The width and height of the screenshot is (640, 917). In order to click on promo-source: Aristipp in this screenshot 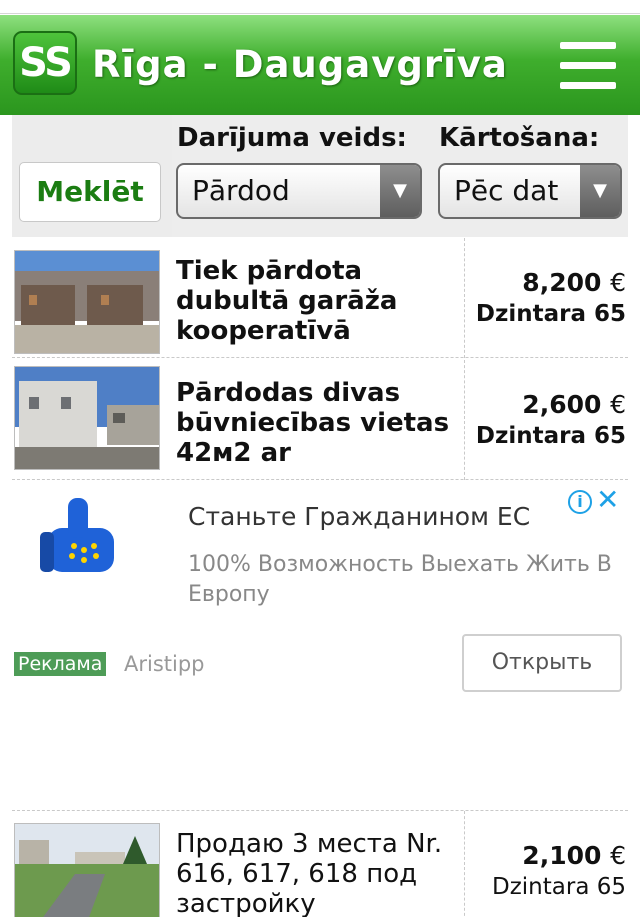, I will do `click(164, 664)`.